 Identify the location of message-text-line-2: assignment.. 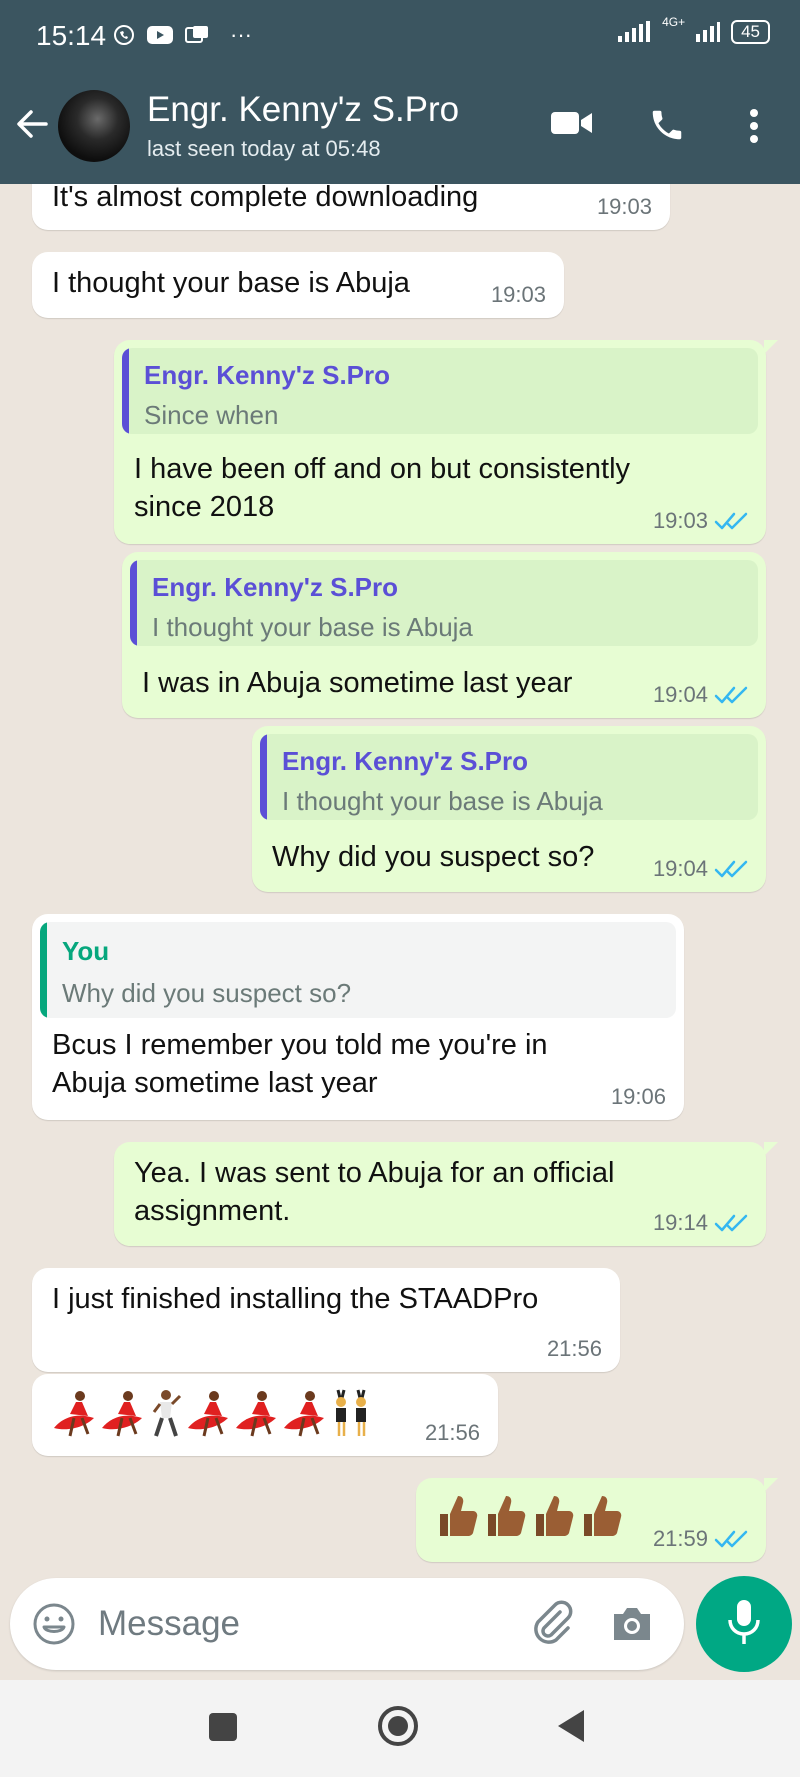
(212, 1211).